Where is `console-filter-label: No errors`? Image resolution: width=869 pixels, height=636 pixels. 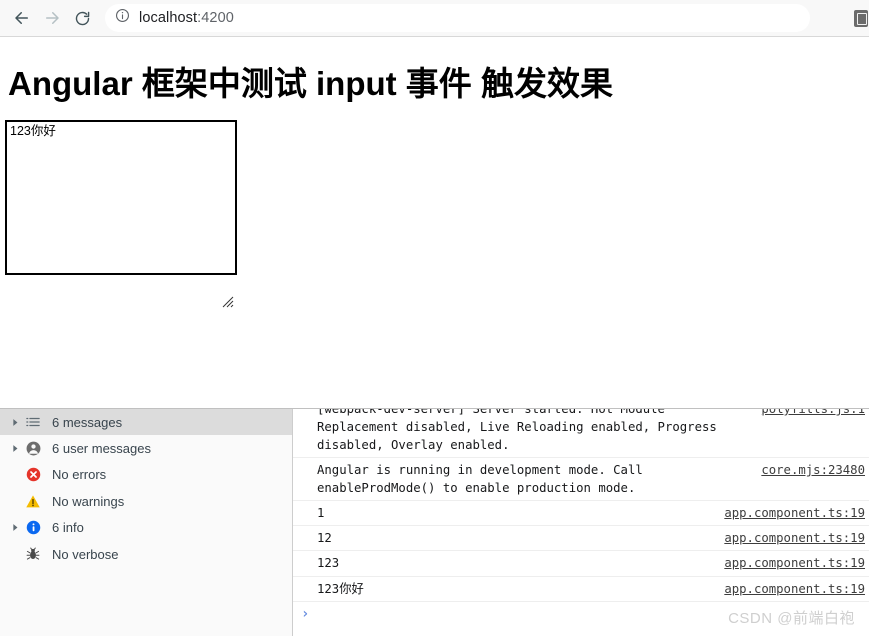
console-filter-label: No errors is located at coordinates (79, 475).